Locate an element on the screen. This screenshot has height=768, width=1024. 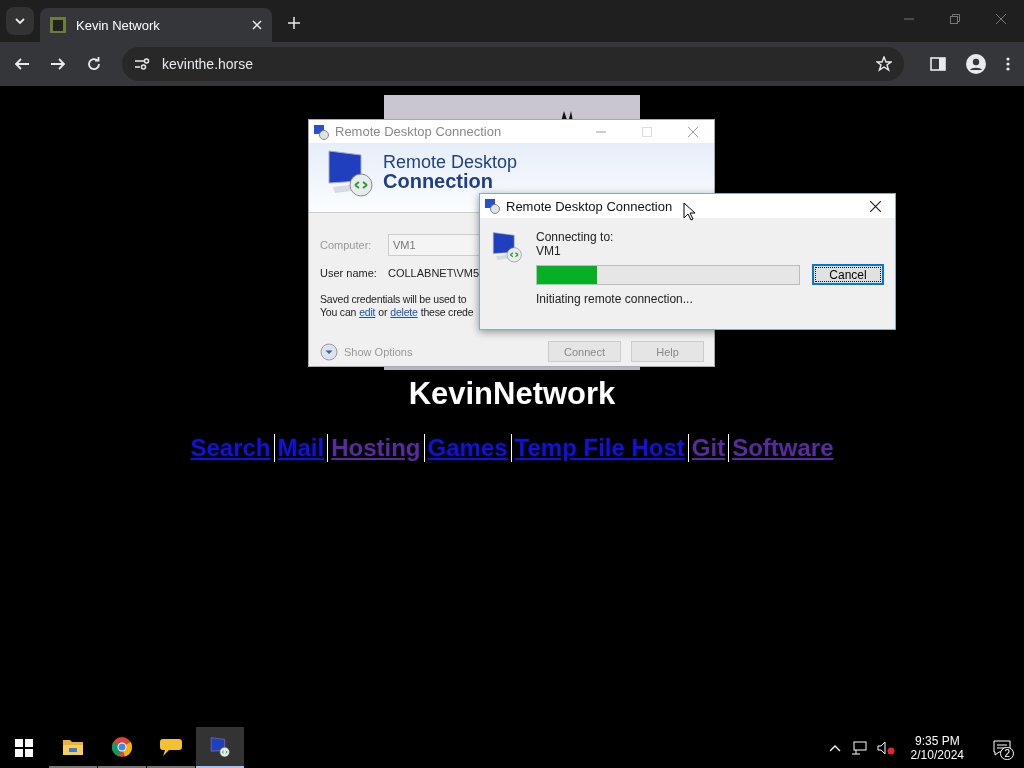
network-icon is located at coordinates (858, 747).